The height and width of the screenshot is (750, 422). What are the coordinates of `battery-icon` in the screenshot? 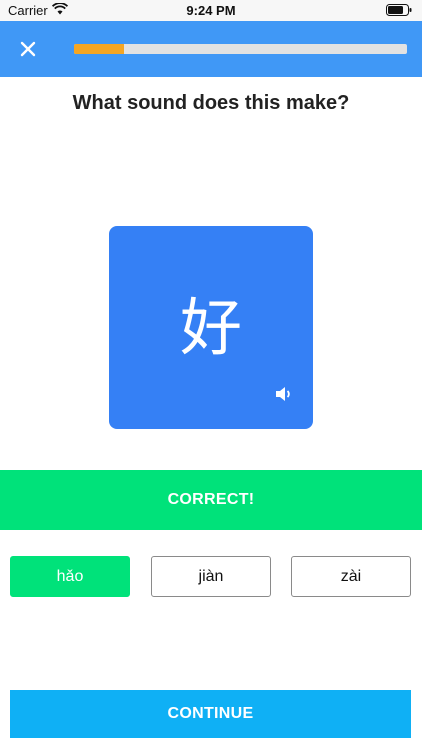 It's located at (399, 11).